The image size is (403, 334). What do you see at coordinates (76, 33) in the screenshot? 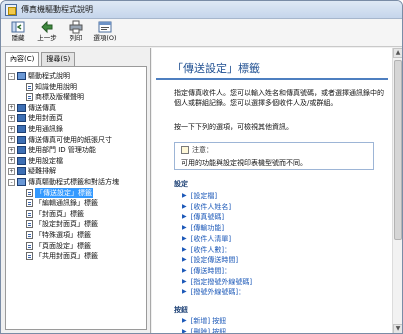
I see `print-button: 列印` at bounding box center [76, 33].